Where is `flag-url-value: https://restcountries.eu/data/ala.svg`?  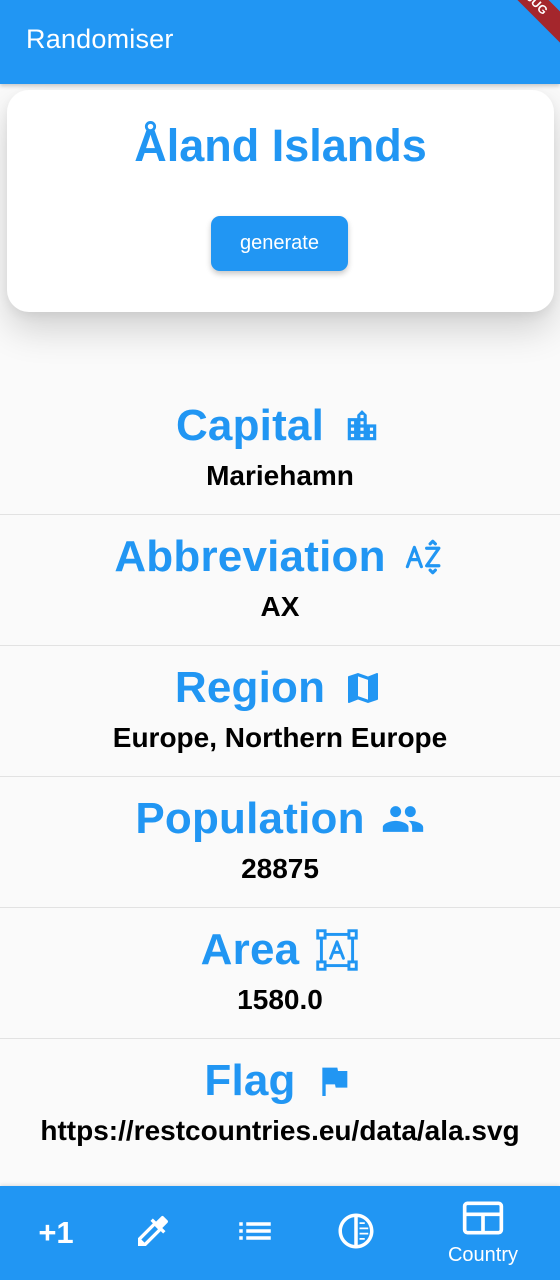 flag-url-value: https://restcountries.eu/data/ala.svg is located at coordinates (280, 1130).